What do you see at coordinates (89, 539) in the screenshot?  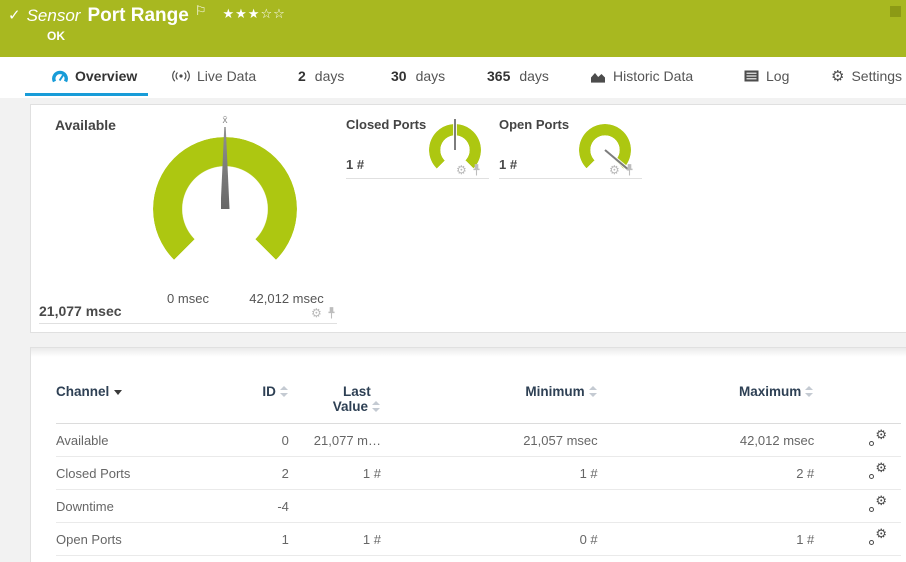 I see `channel-name: Open Ports` at bounding box center [89, 539].